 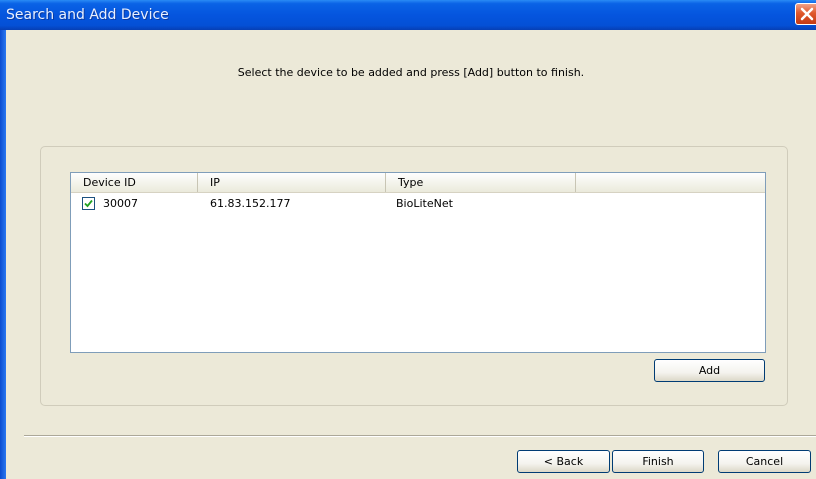 What do you see at coordinates (658, 461) in the screenshot?
I see `finish-button: Finish` at bounding box center [658, 461].